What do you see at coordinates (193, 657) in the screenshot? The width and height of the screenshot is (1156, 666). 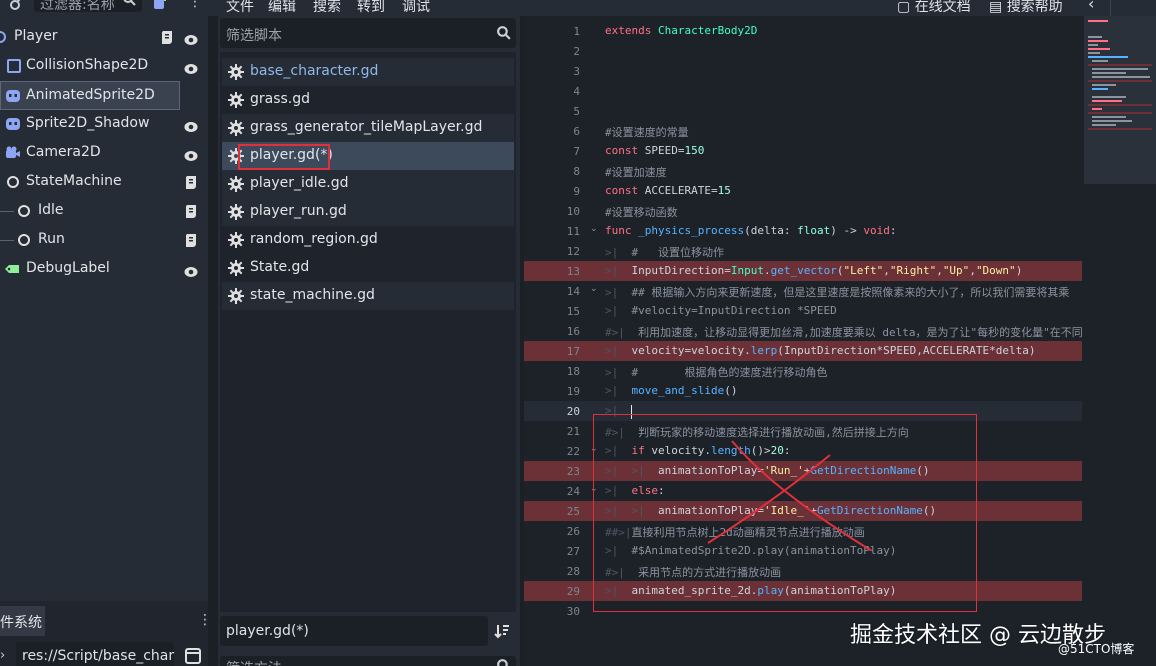 I see `layout-toggle-icon` at bounding box center [193, 657].